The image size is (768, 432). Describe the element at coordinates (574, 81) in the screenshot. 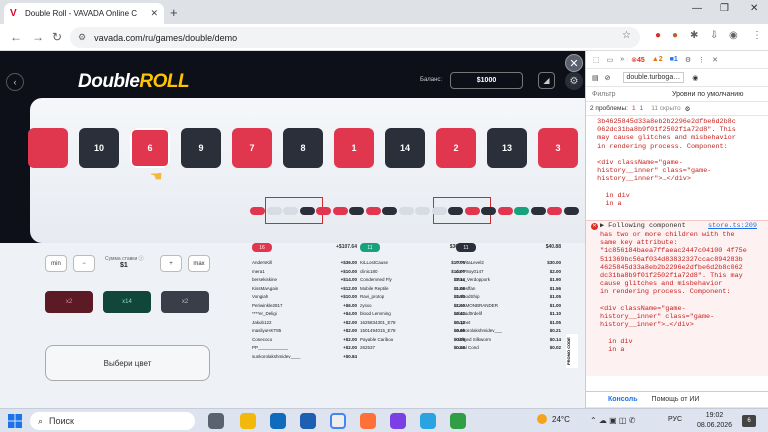

I see `game-settings-gear-icon: ⚙` at that location.